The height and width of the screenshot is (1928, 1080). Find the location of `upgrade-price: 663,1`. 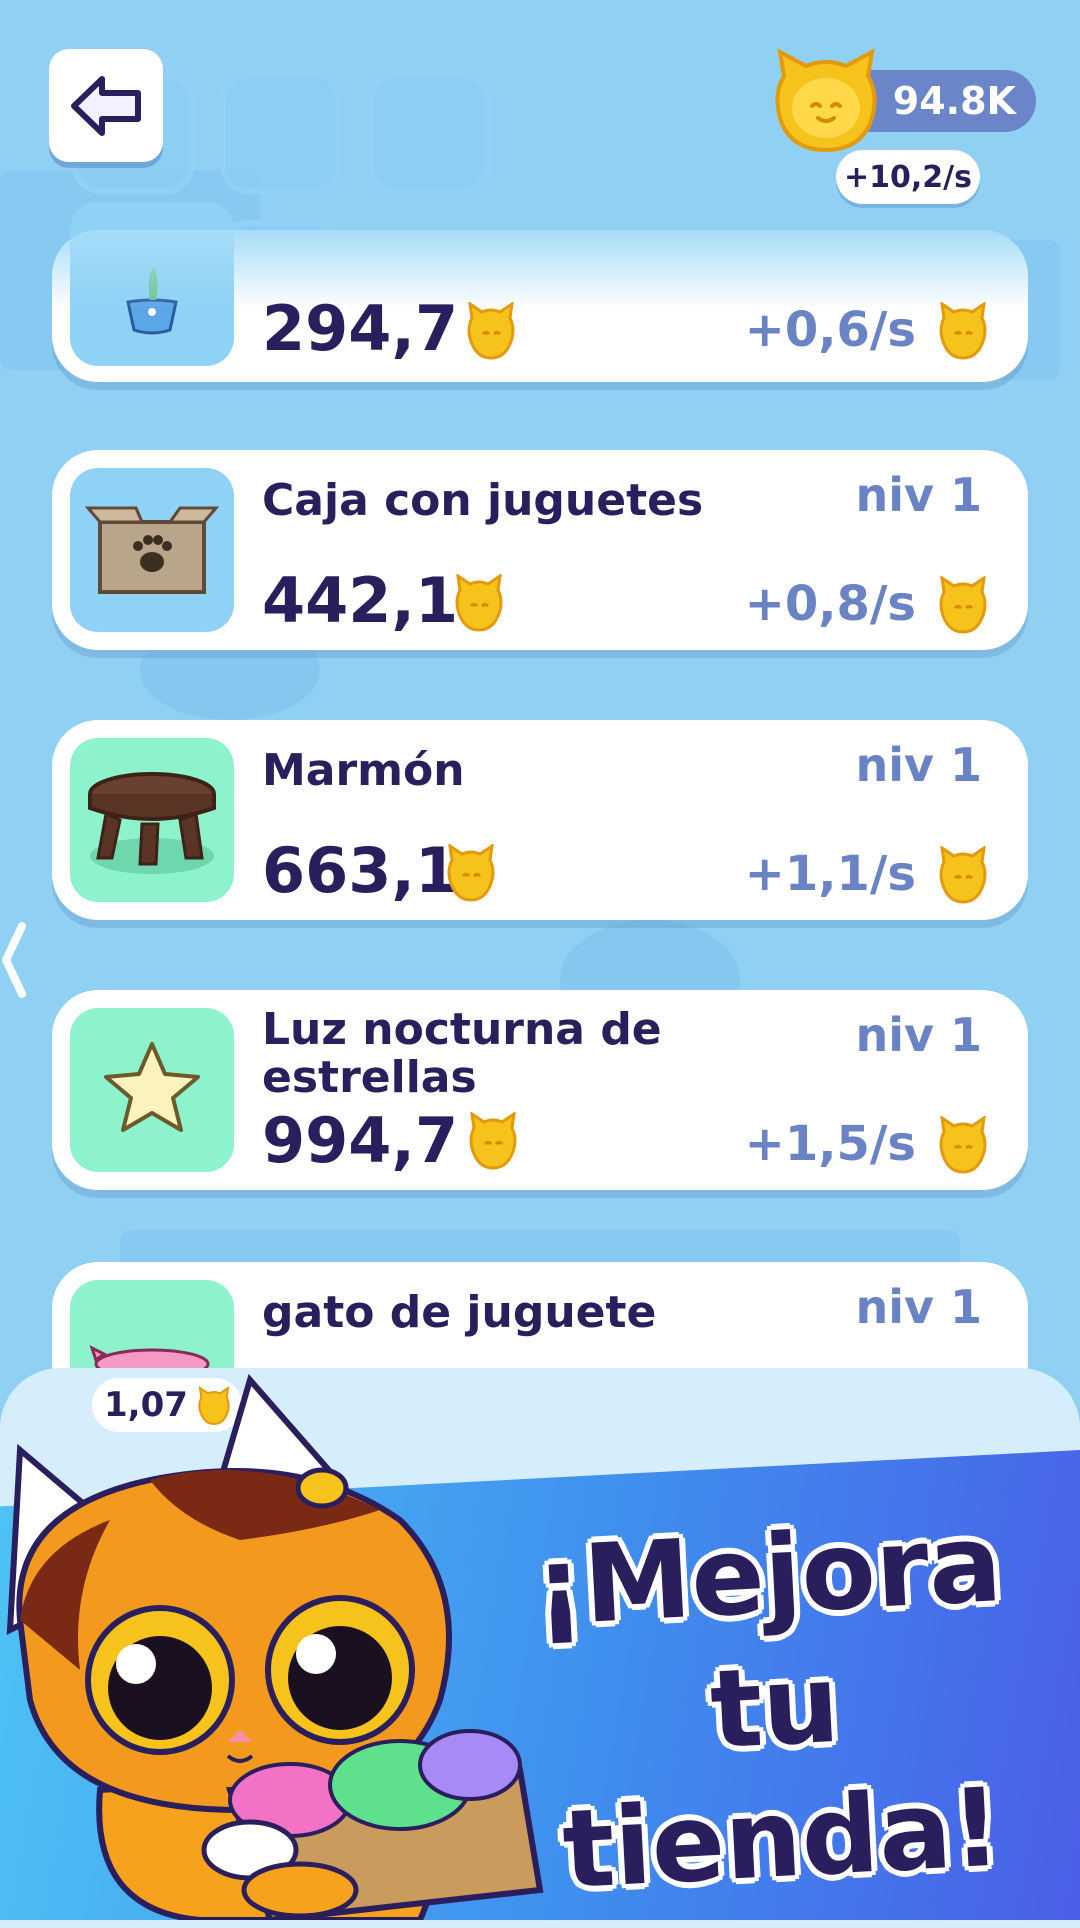

upgrade-price: 663,1 is located at coordinates (360, 870).